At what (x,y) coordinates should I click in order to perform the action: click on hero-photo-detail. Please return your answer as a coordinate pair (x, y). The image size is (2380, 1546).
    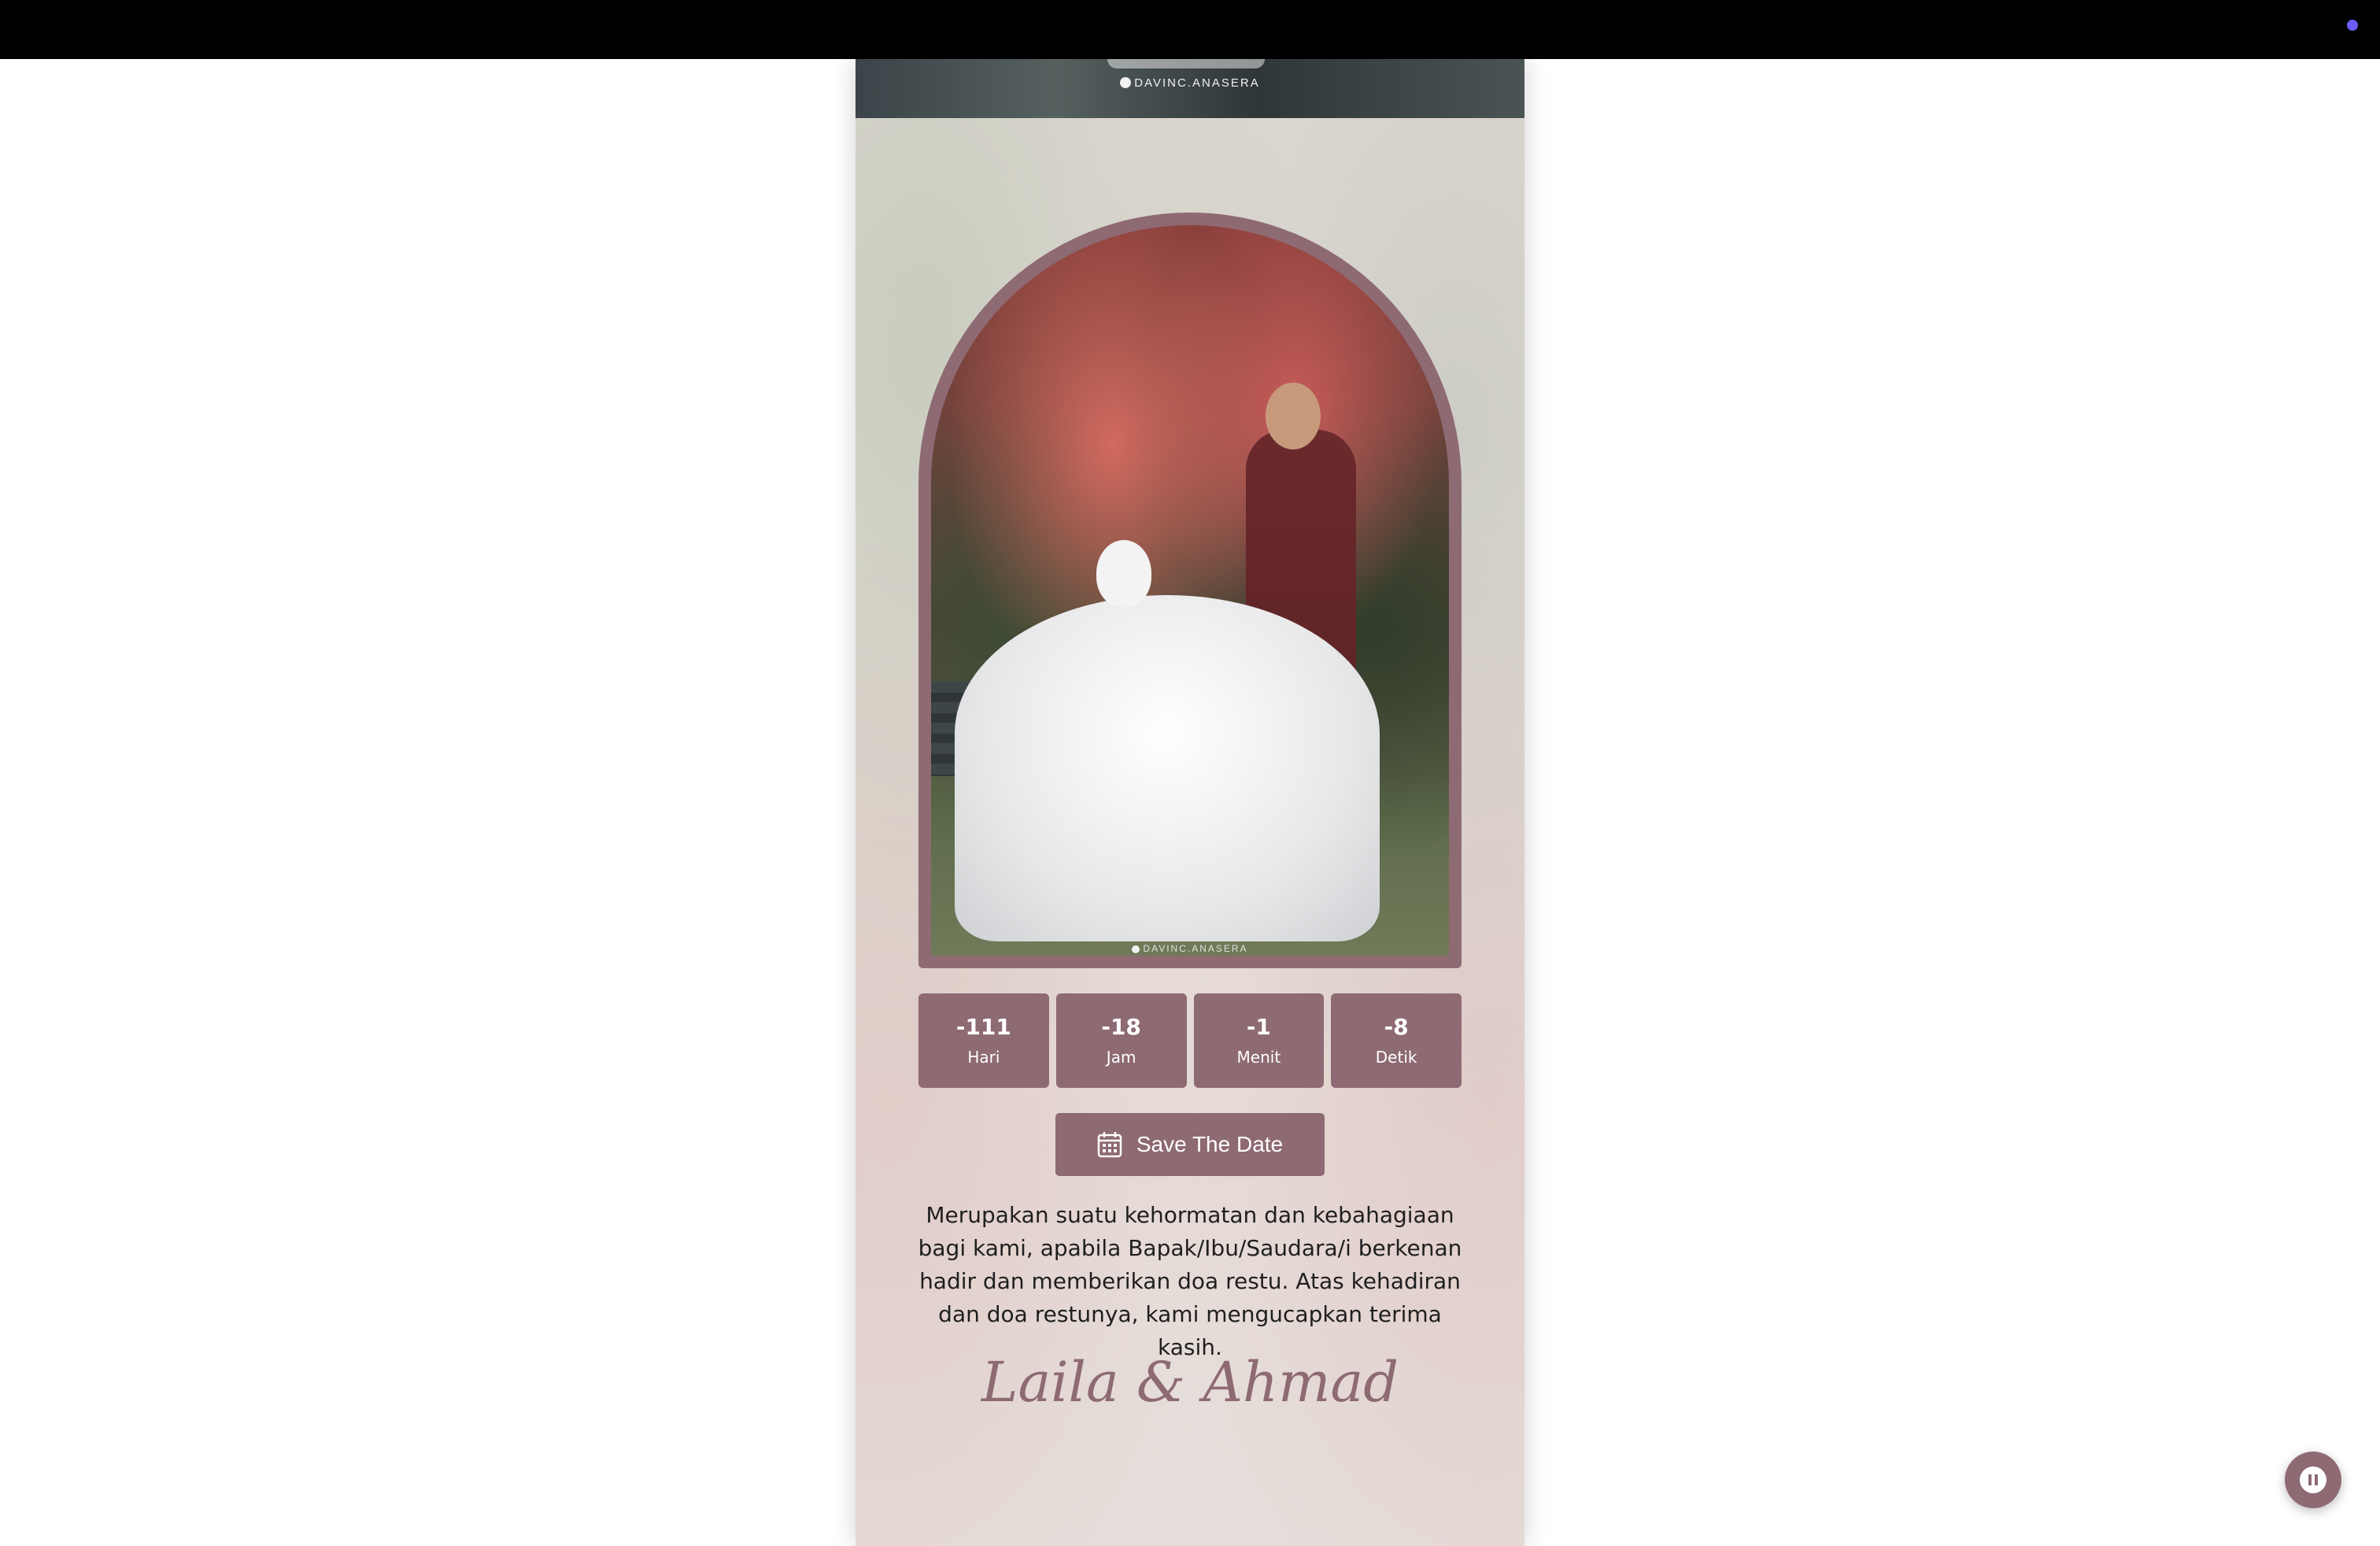
    Looking at the image, I should click on (1186, 64).